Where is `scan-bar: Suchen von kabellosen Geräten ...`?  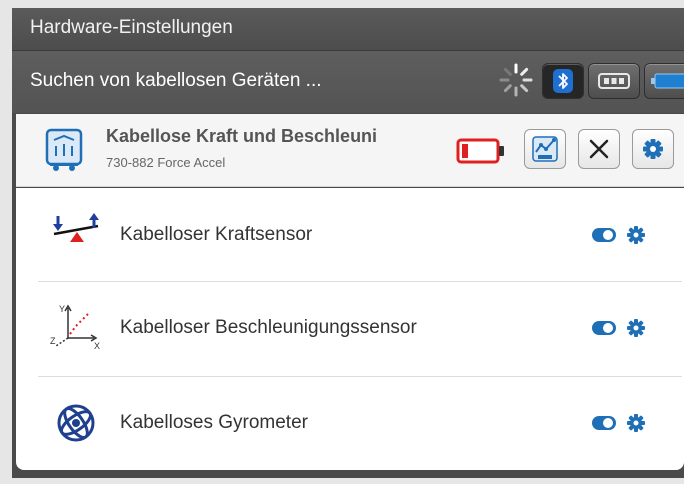
scan-bar: Suchen von kabellosen Geräten ... is located at coordinates (348, 82).